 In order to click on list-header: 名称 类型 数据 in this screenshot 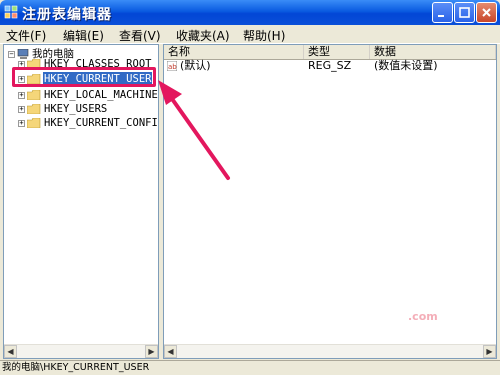, I will do `click(330, 52)`.